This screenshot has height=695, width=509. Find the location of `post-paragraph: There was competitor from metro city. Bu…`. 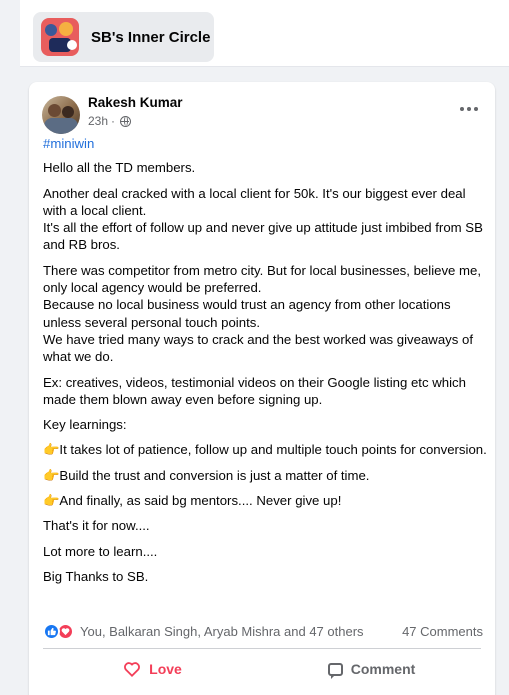

post-paragraph: There was competitor from metro city. Bu… is located at coordinates (262, 313).